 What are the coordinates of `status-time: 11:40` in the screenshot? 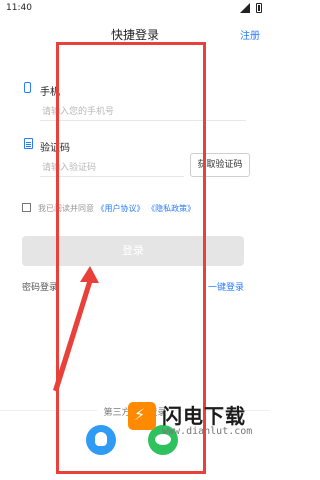 It's located at (19, 8).